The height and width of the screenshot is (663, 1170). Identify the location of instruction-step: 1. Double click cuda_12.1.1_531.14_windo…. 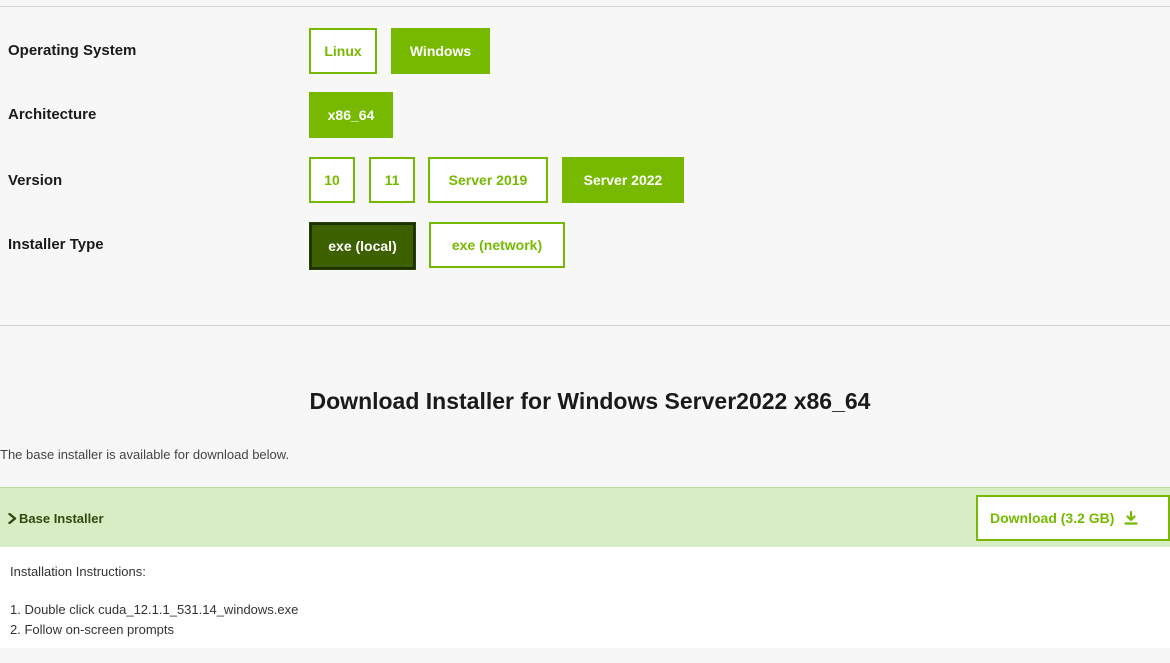
(154, 609).